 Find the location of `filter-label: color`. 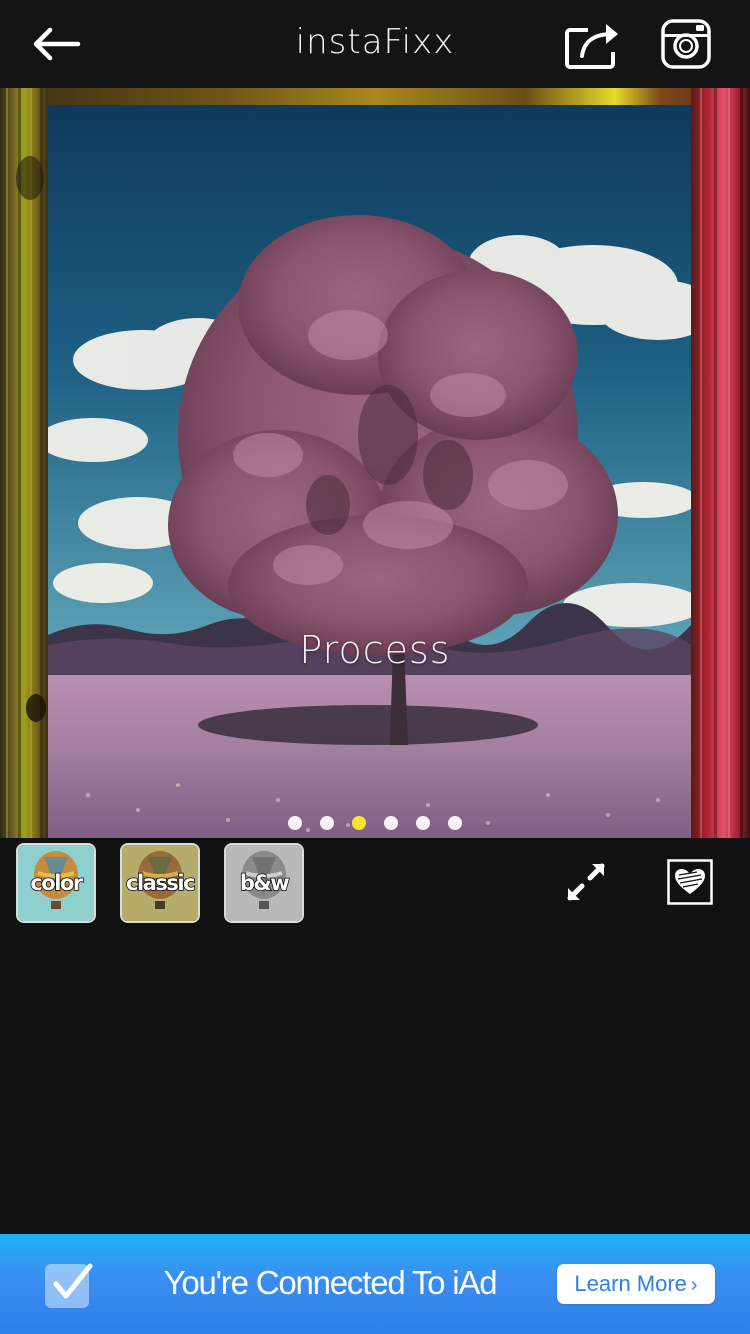

filter-label: color is located at coordinates (57, 883).